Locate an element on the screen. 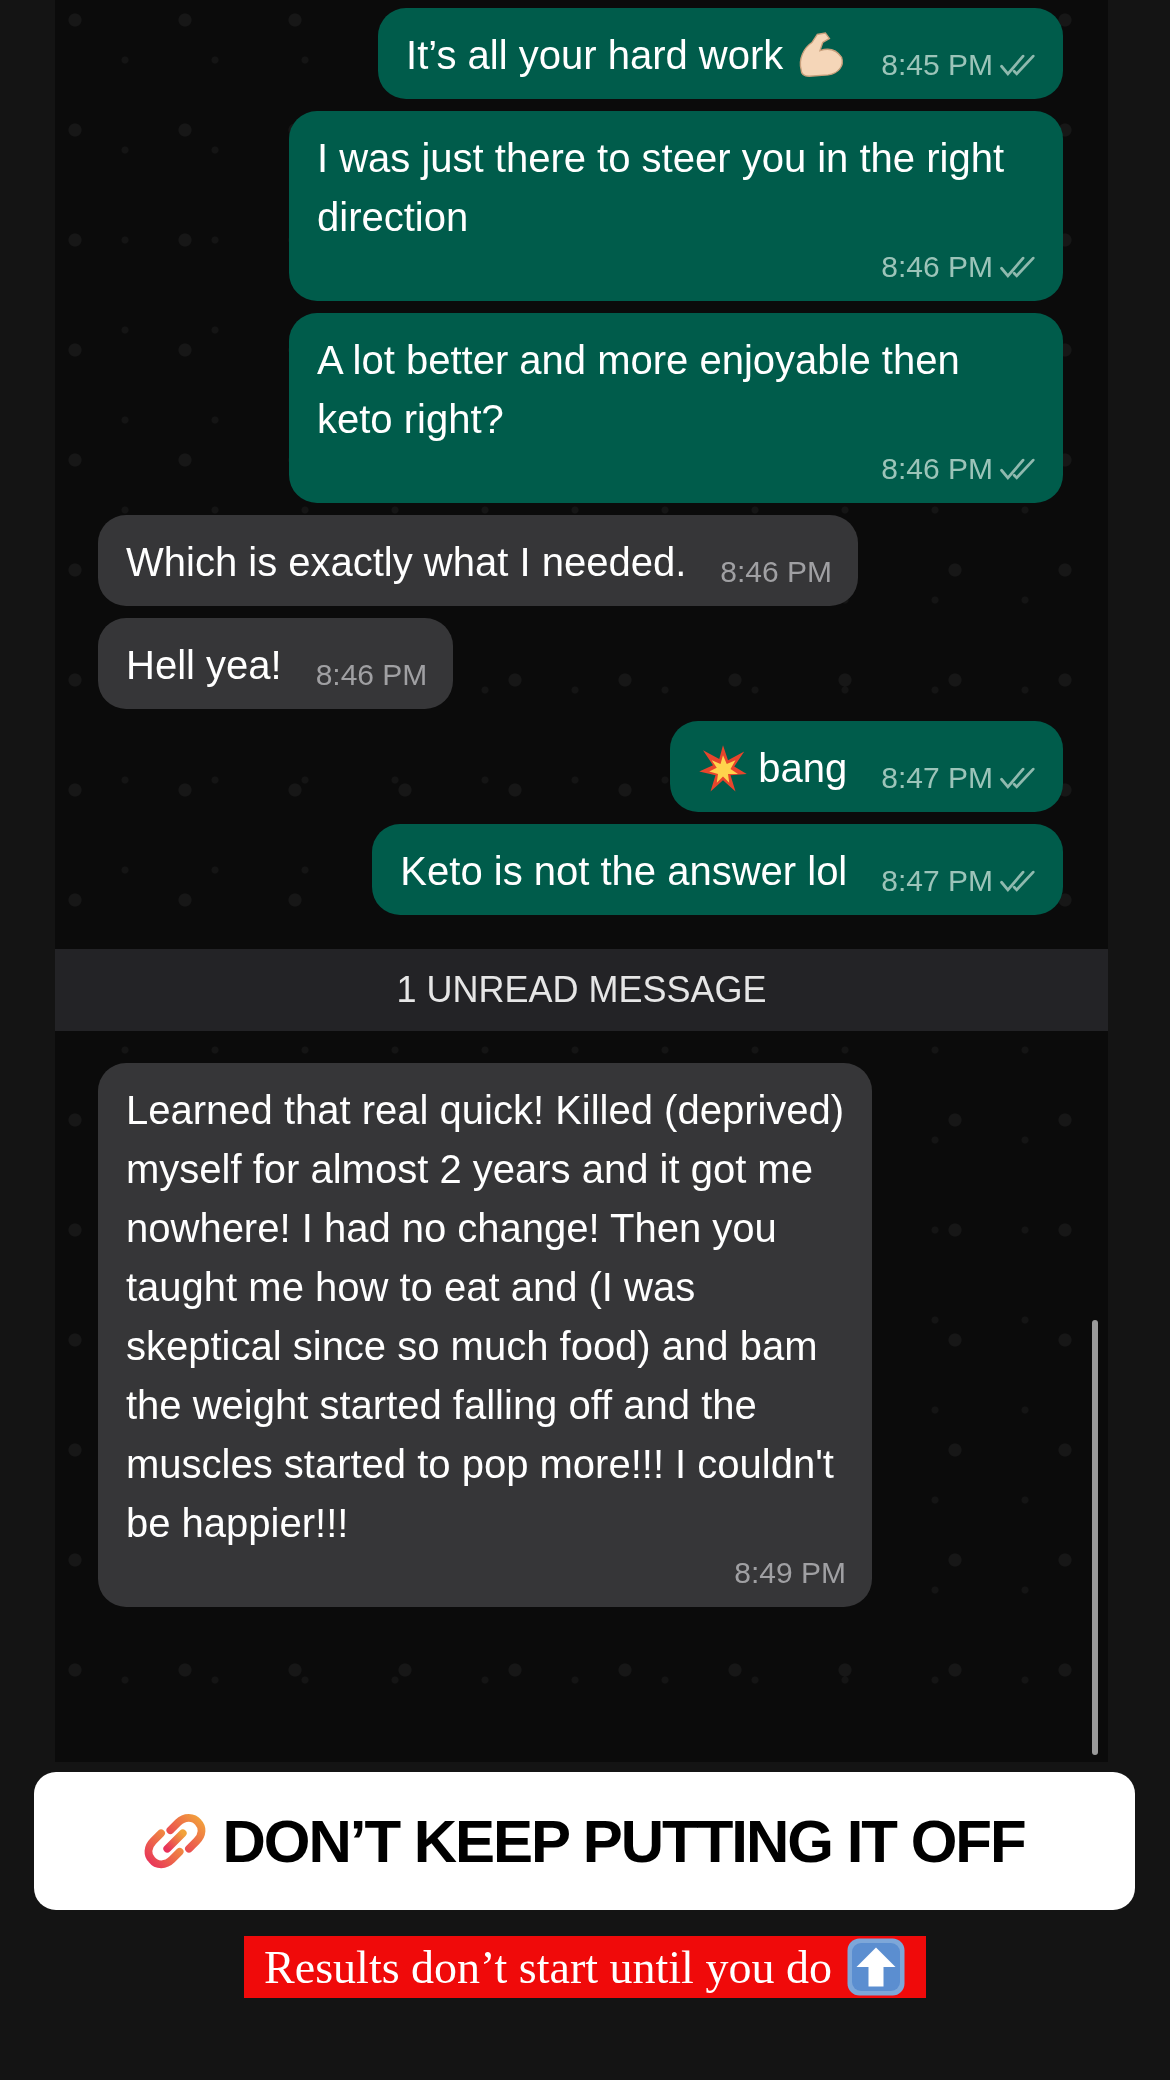 Image resolution: width=1170 pixels, height=2080 pixels. message-text: Which is exactly what I needed. is located at coordinates (406, 562).